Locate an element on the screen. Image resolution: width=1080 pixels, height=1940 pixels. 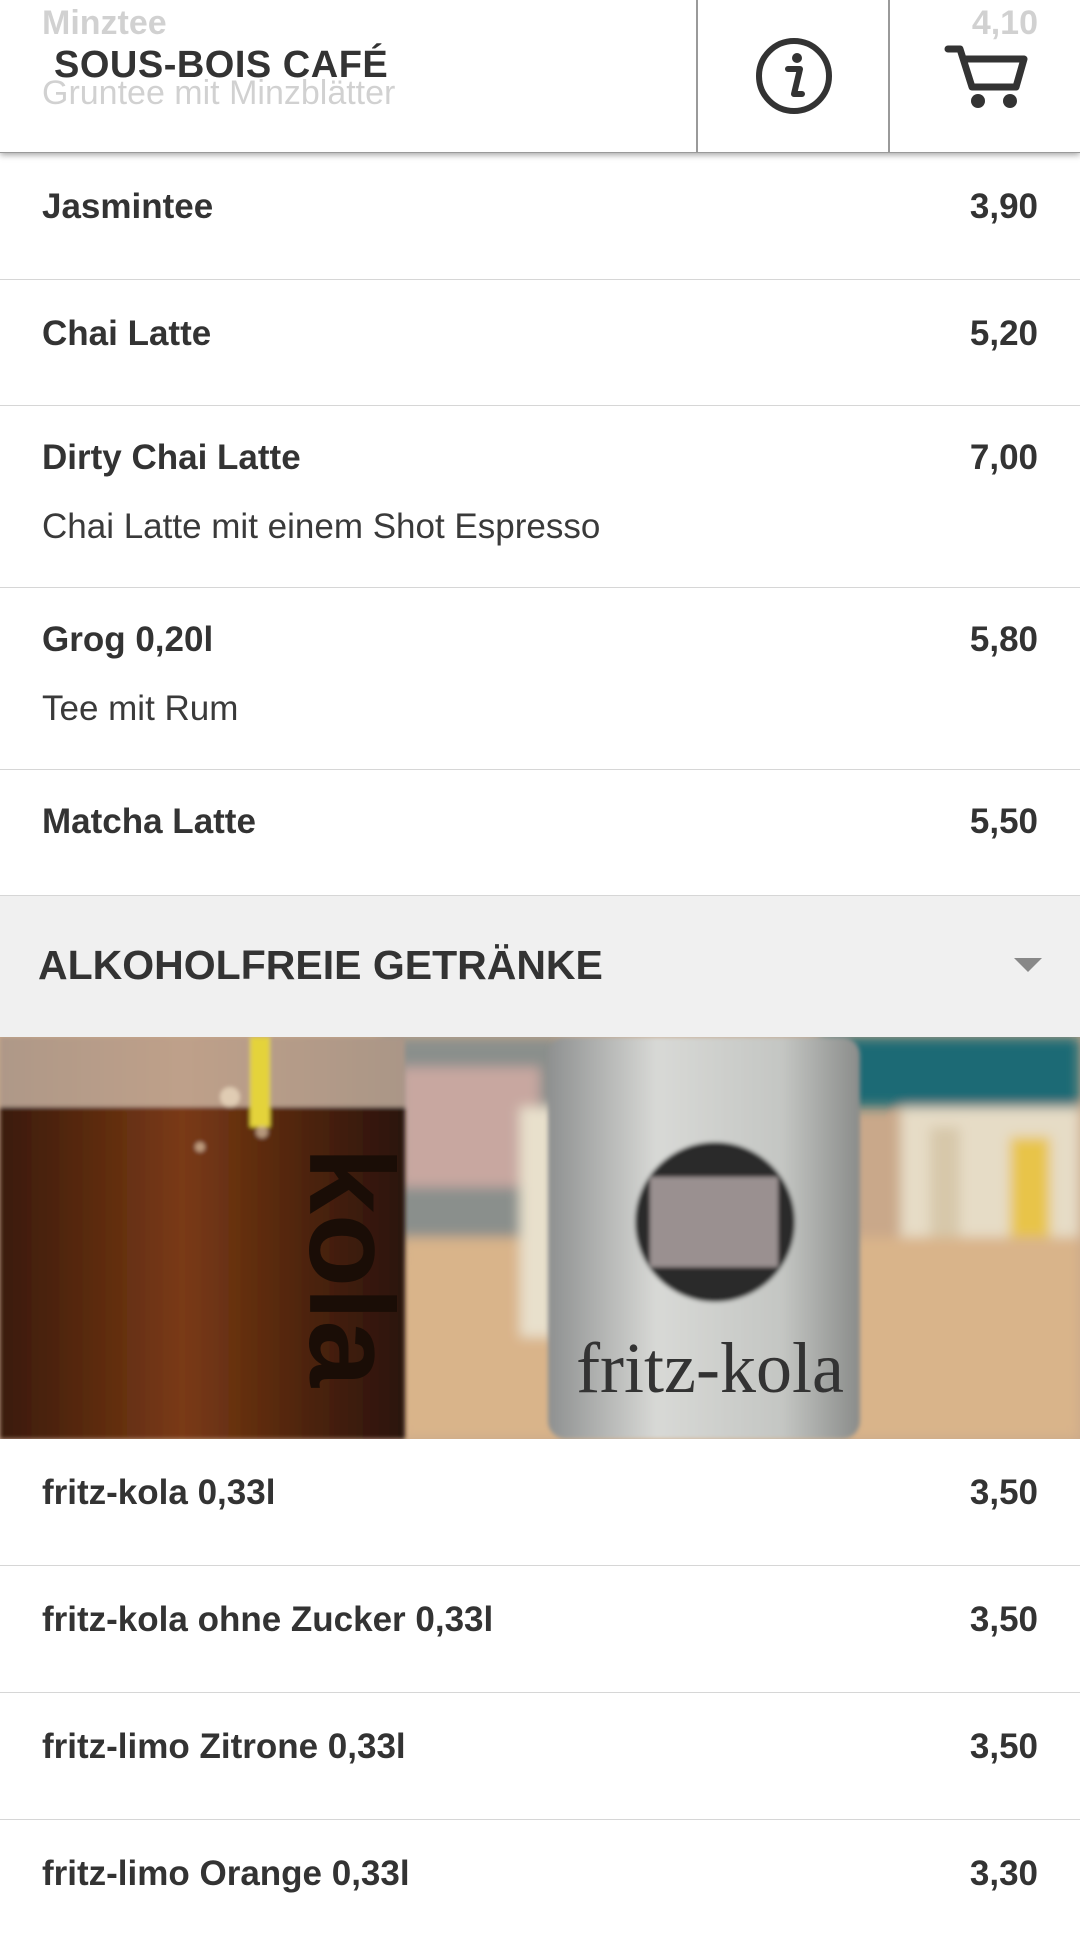
bottle-label: fritz-kola is located at coordinates (710, 1368).